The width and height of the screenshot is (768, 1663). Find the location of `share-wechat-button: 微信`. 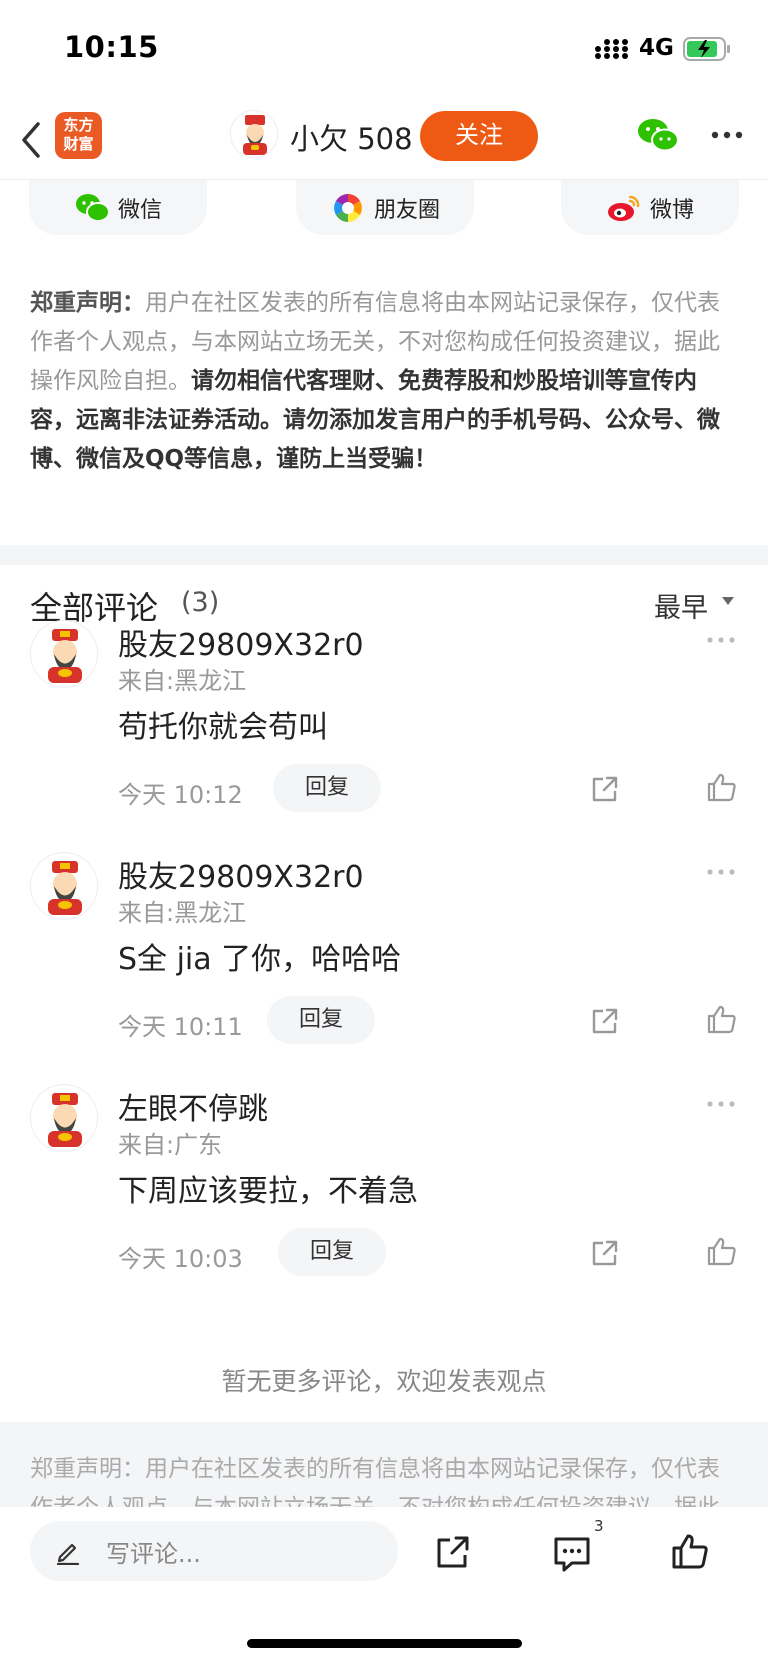

share-wechat-button: 微信 is located at coordinates (118, 207).